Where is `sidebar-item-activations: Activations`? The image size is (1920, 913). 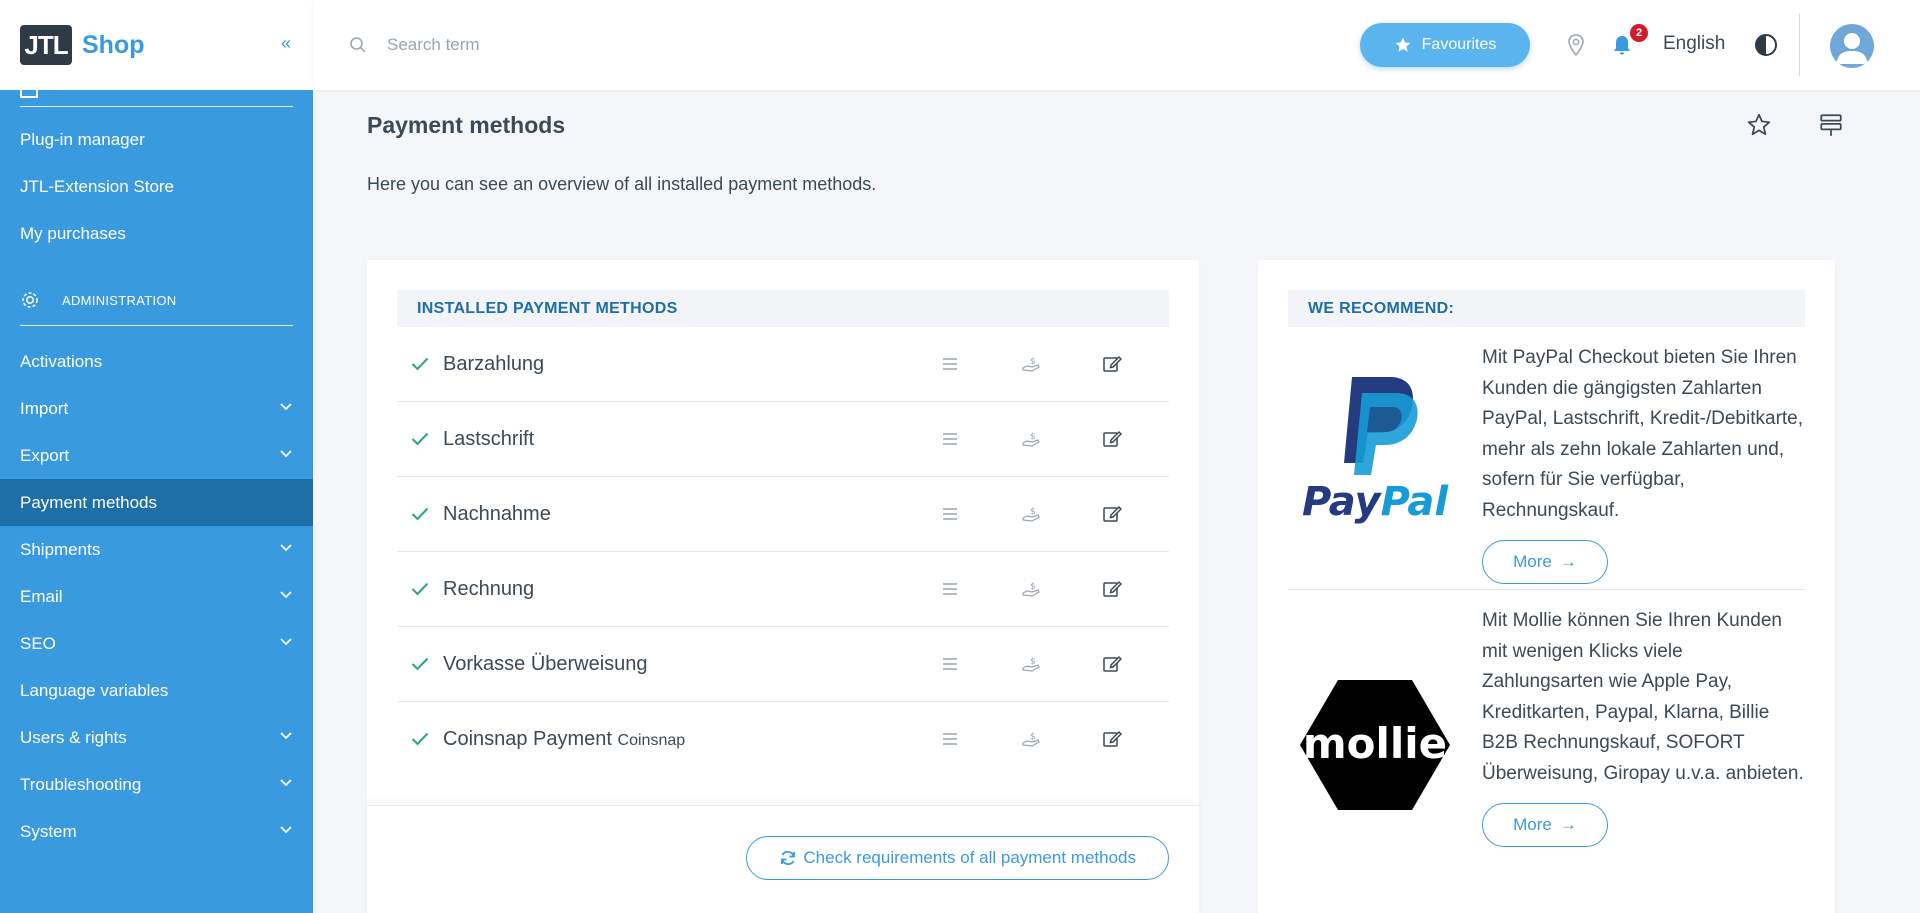
sidebar-item-activations: Activations is located at coordinates (156, 361).